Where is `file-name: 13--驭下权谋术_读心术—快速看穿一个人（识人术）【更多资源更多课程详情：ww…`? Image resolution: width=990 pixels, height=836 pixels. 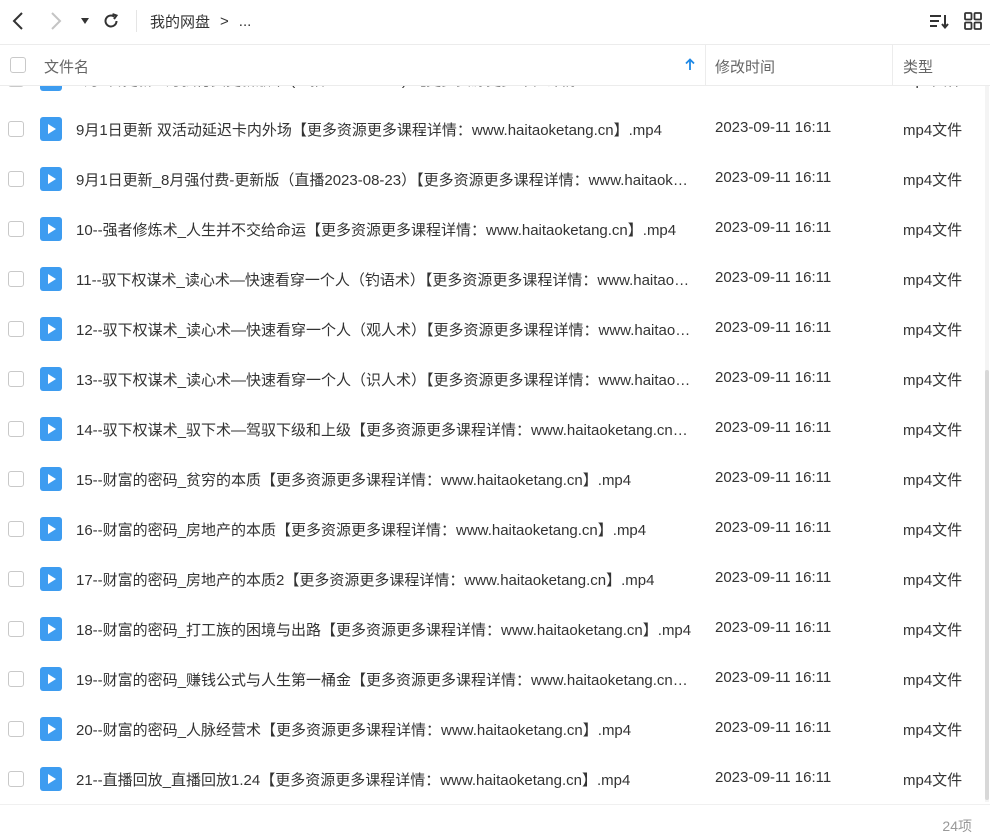
file-name: 13--驭下权谋术_读心术—快速看穿一个人（识人术）【更多资源更多课程详情：ww… is located at coordinates (384, 379).